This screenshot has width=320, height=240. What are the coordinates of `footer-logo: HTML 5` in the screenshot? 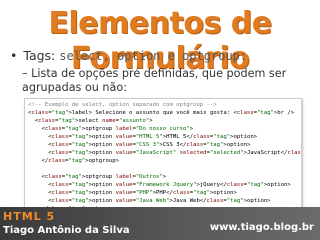 It's located at (29, 216).